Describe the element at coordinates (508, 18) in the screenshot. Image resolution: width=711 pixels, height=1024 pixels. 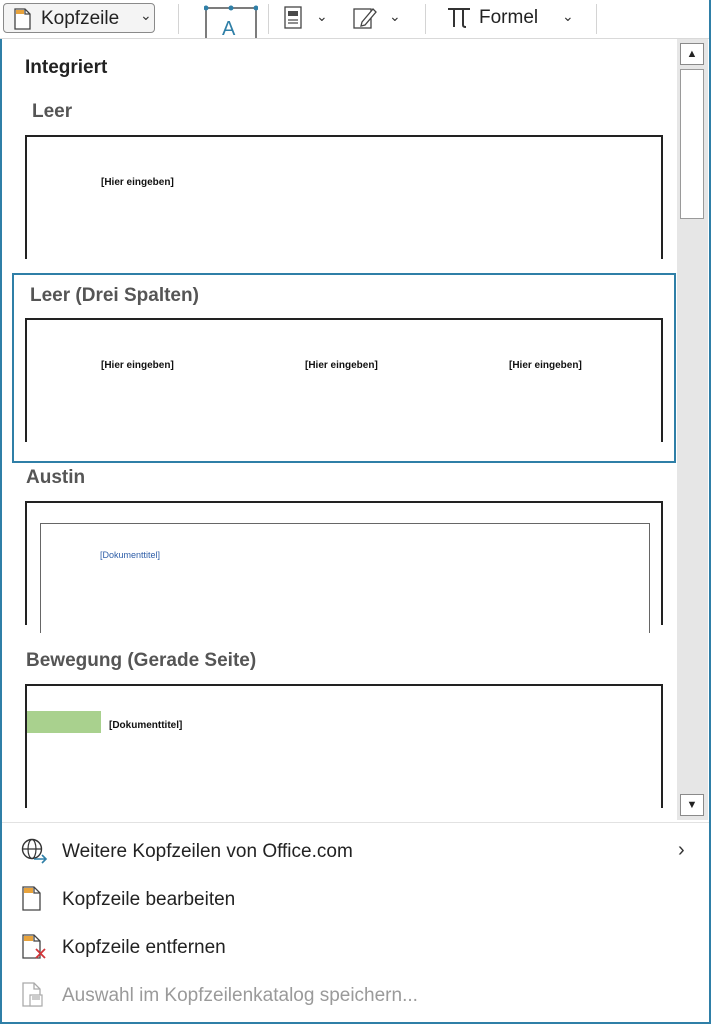
I see `formula-button-label: Formel` at that location.